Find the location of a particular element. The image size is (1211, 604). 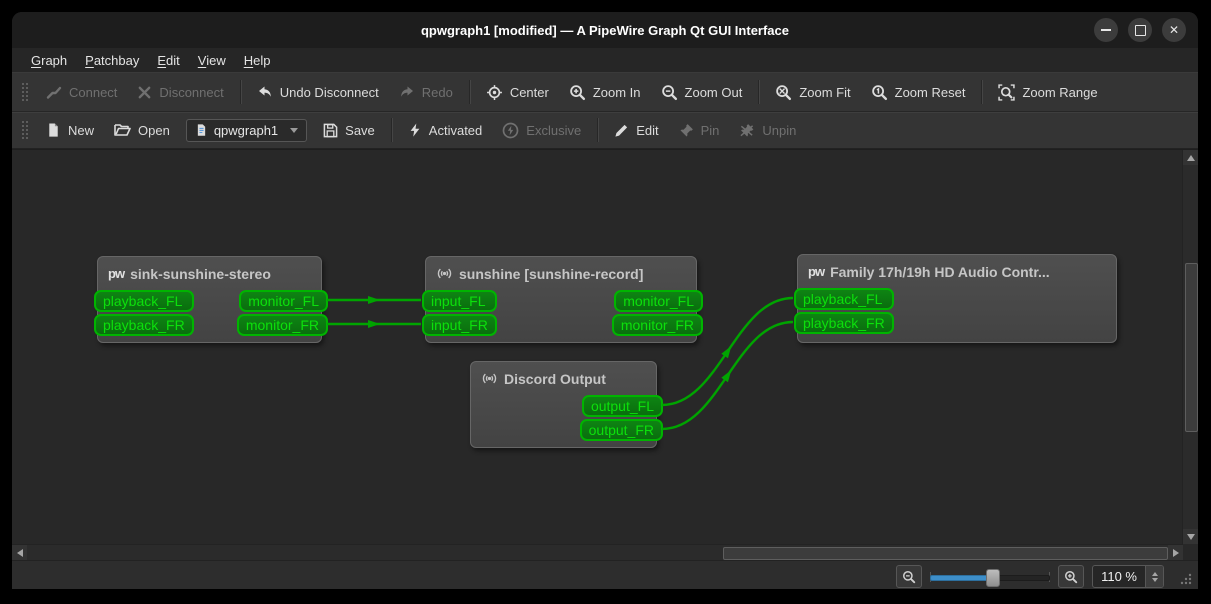

new-button: New is located at coordinates (70, 130).